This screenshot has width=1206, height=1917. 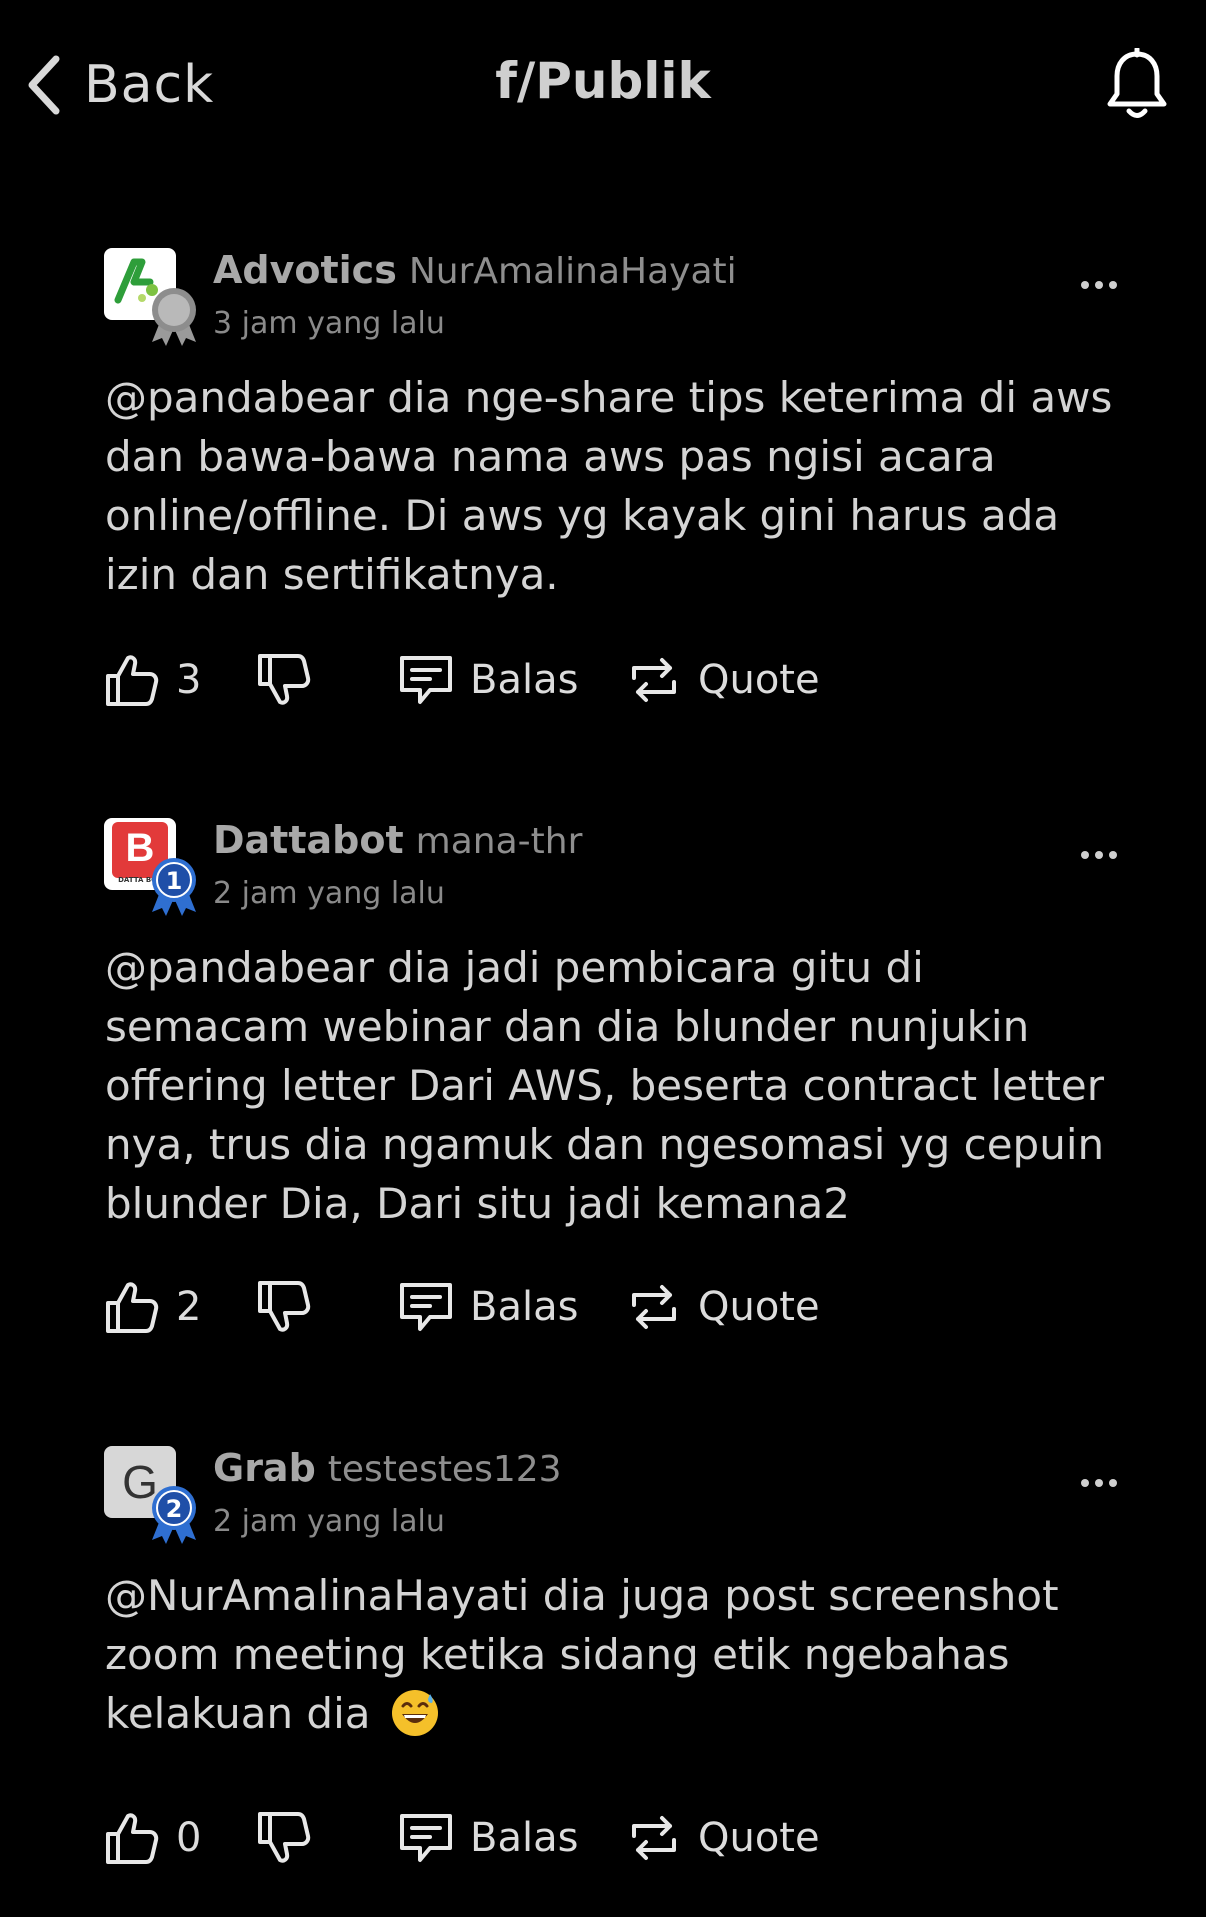 What do you see at coordinates (174, 881) in the screenshot?
I see `rank-number: 1` at bounding box center [174, 881].